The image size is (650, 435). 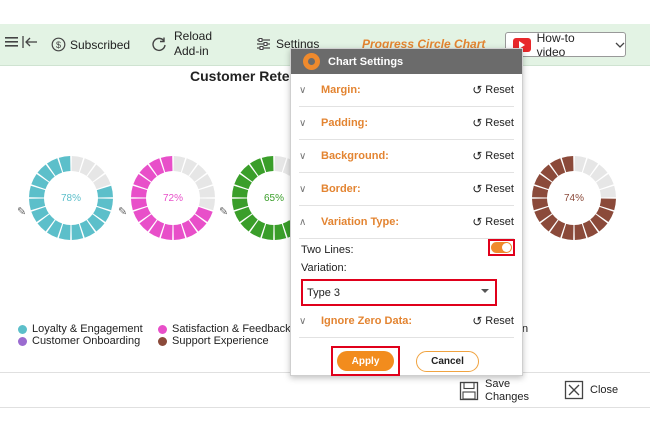 I want to click on section-variation-type: ∧ Variation Type: ↺ Reset, so click(x=406, y=222).